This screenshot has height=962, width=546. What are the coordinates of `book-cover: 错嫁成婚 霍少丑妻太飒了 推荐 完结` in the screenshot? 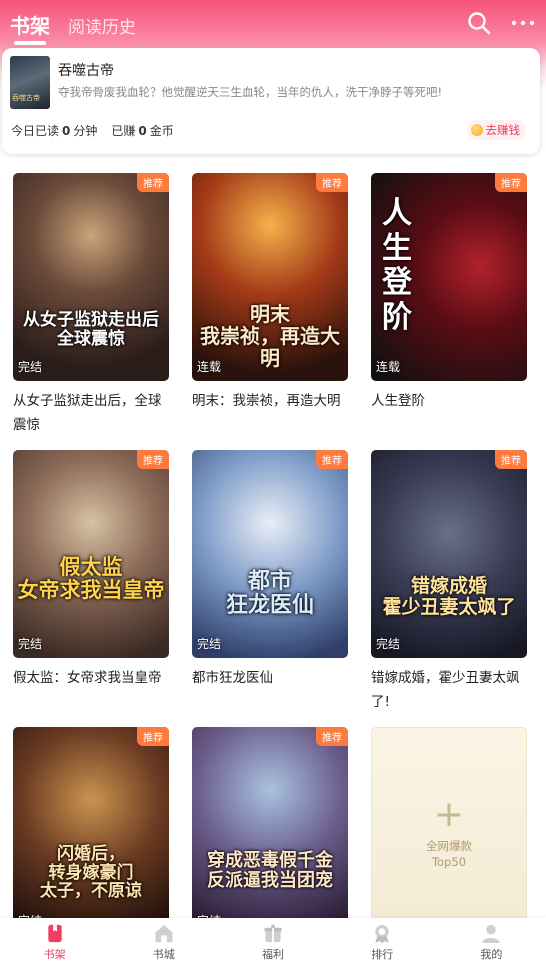 It's located at (449, 554).